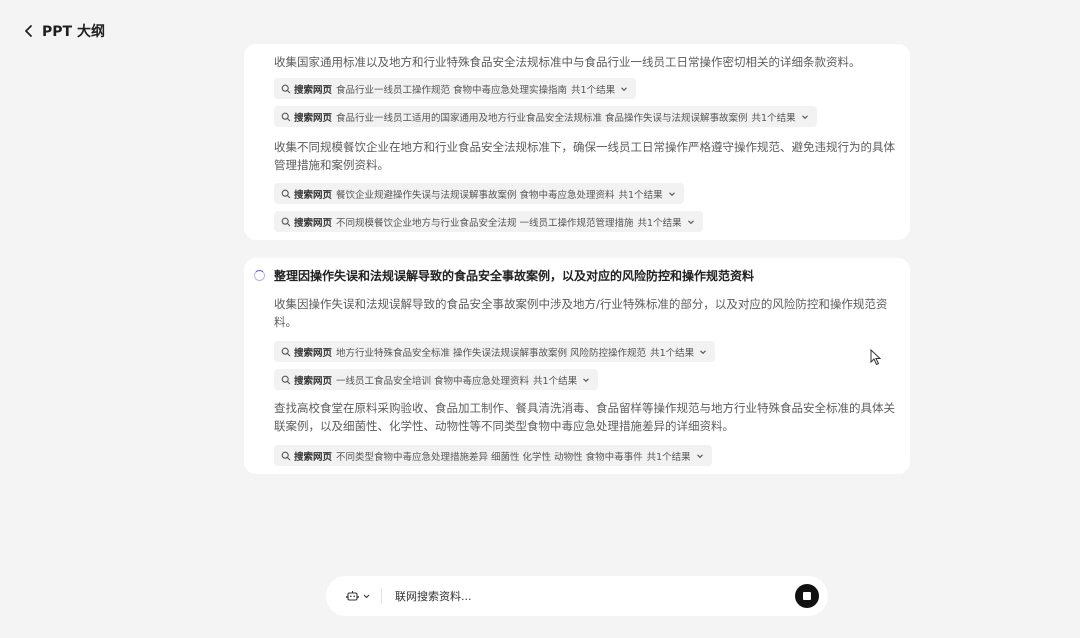 This screenshot has height=638, width=1080. What do you see at coordinates (381, 596) in the screenshot?
I see `divider` at bounding box center [381, 596].